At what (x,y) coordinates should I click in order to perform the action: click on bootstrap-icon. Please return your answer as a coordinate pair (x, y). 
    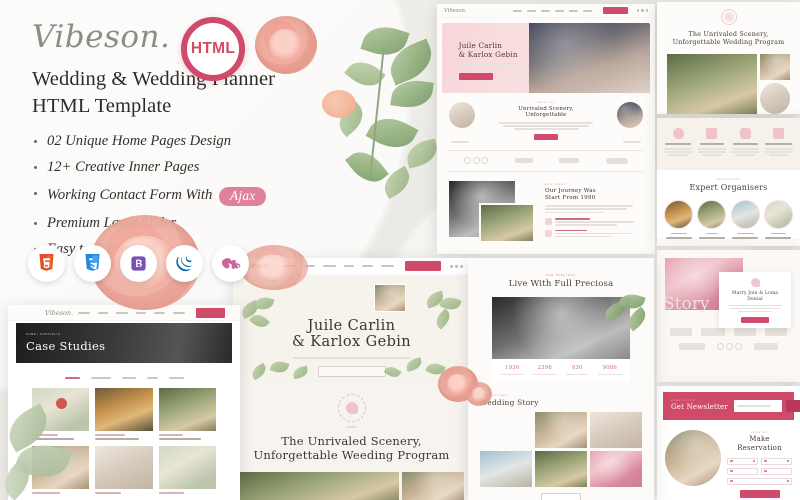
    Looking at the image, I should click on (138, 263).